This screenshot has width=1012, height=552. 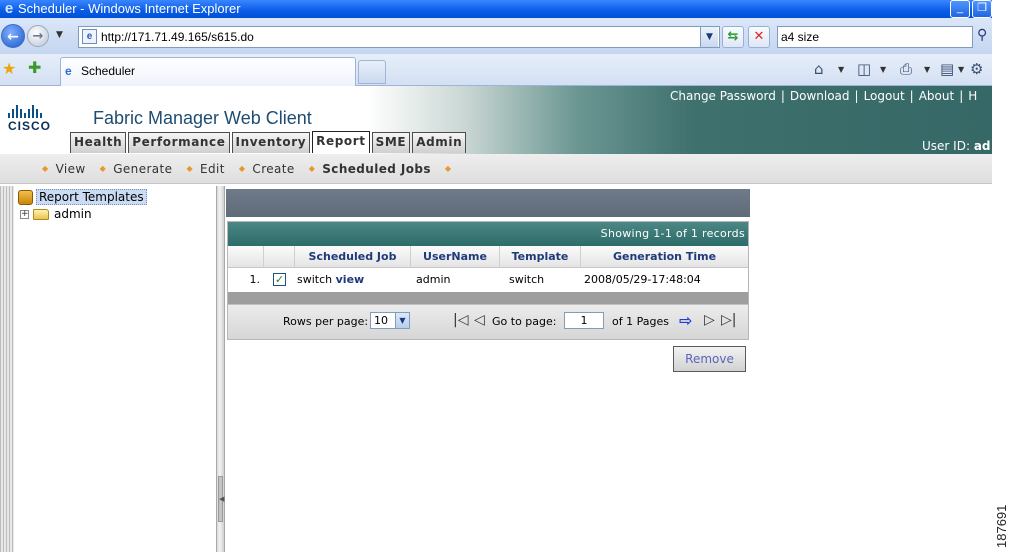 What do you see at coordinates (455, 256) in the screenshot?
I see `col-header-username: UserName` at bounding box center [455, 256].